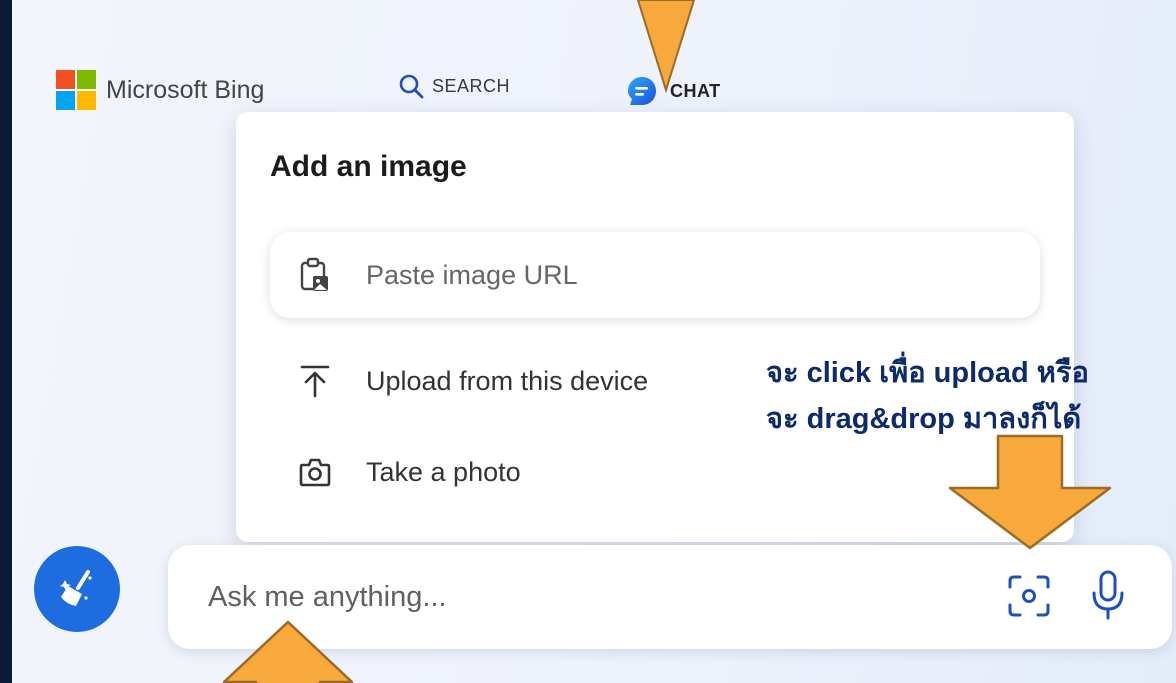 This screenshot has width=1176, height=683. I want to click on take-photo-option: Take a photo, so click(395, 472).